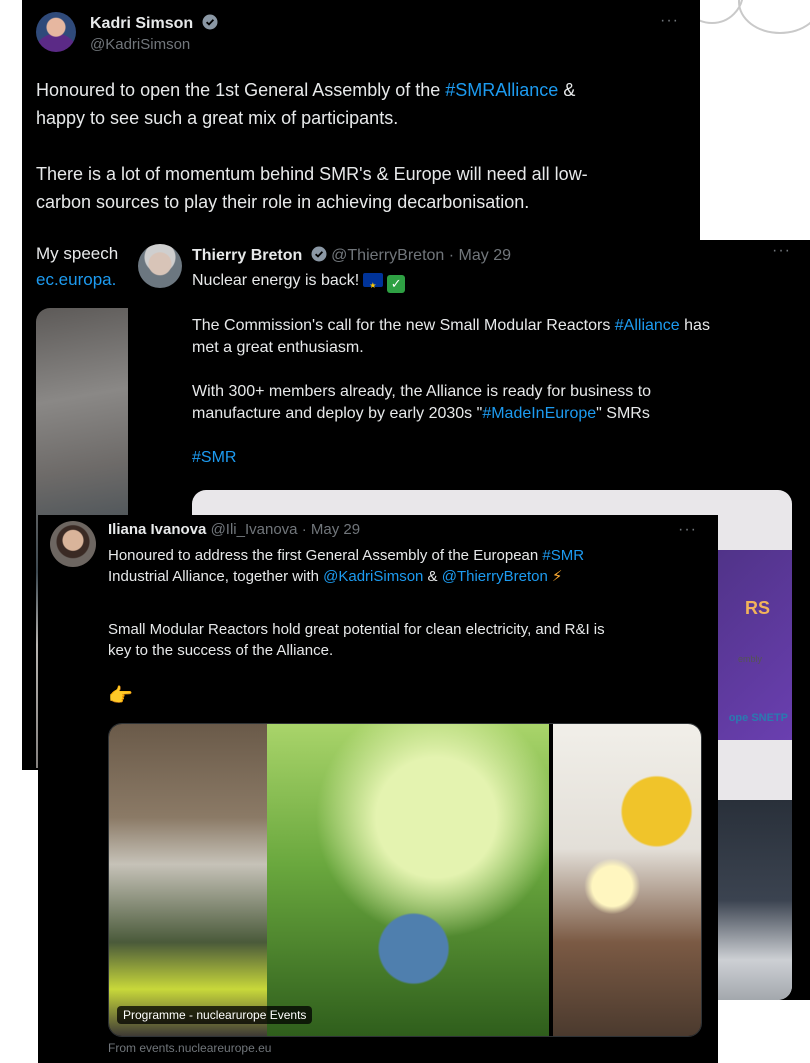  I want to click on eu-flag-emoji, so click(373, 285).